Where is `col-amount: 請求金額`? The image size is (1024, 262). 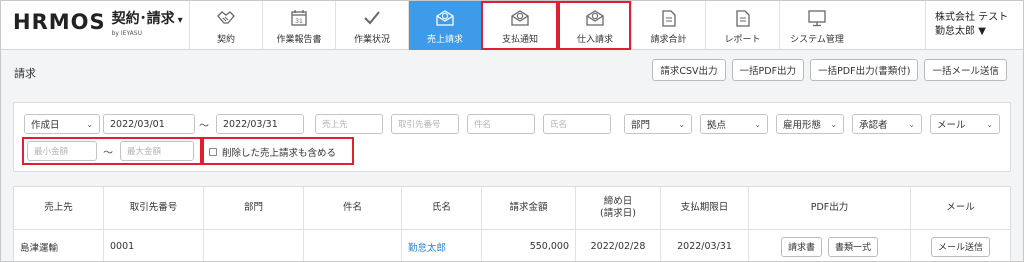
col-amount: 請求金額 is located at coordinates (529, 208).